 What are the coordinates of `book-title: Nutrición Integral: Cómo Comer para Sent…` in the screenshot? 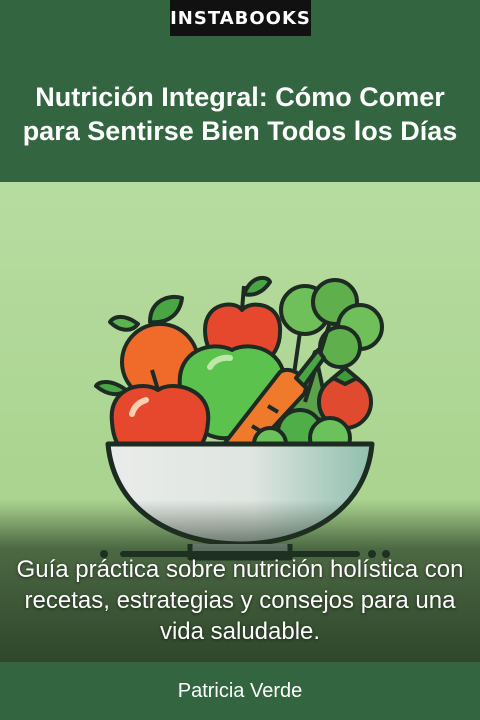 It's located at (240, 114).